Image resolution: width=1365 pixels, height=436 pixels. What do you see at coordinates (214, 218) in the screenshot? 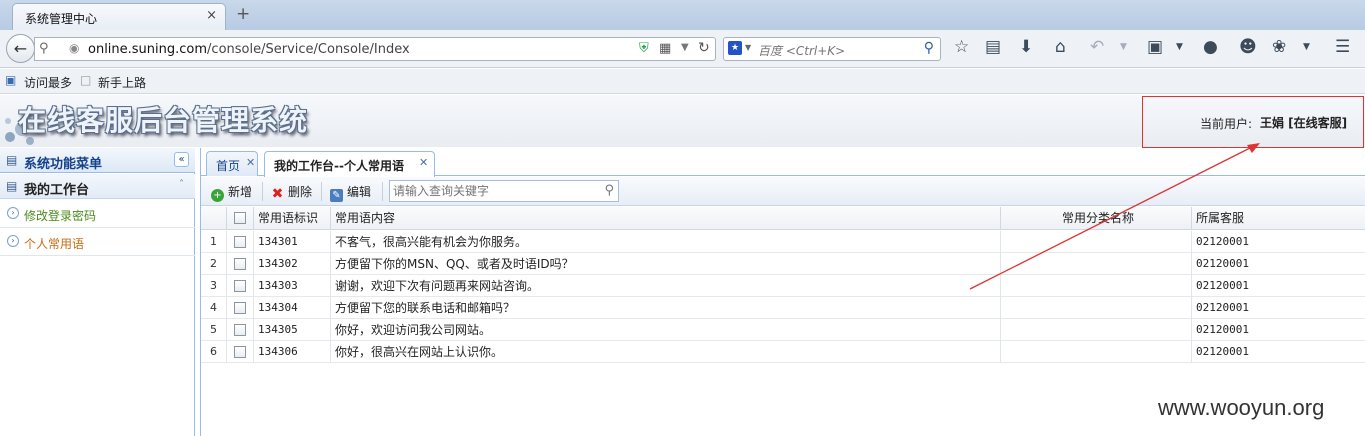
I see `header-rownum` at bounding box center [214, 218].